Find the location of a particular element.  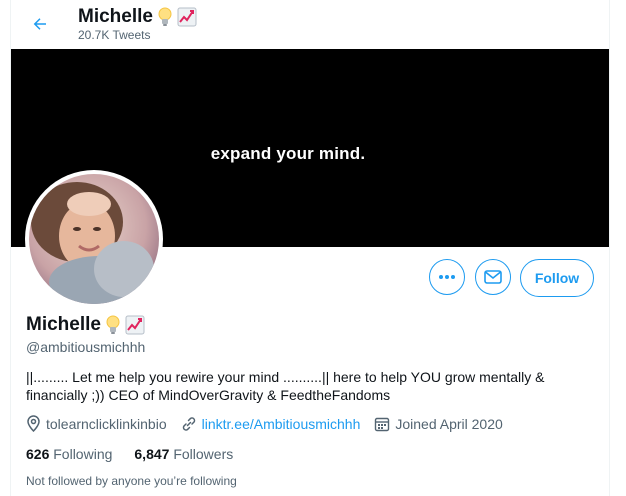

followers-label: Followers is located at coordinates (203, 454).